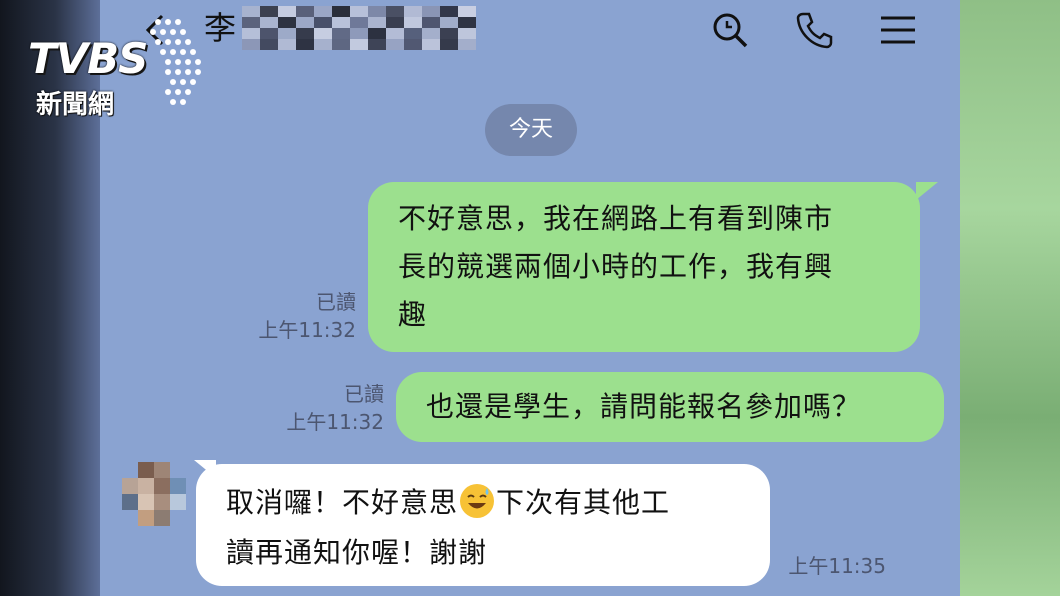 This screenshot has width=1060, height=596. What do you see at coordinates (342, 502) in the screenshot?
I see `message-text: 取消囉！不好意思` at bounding box center [342, 502].